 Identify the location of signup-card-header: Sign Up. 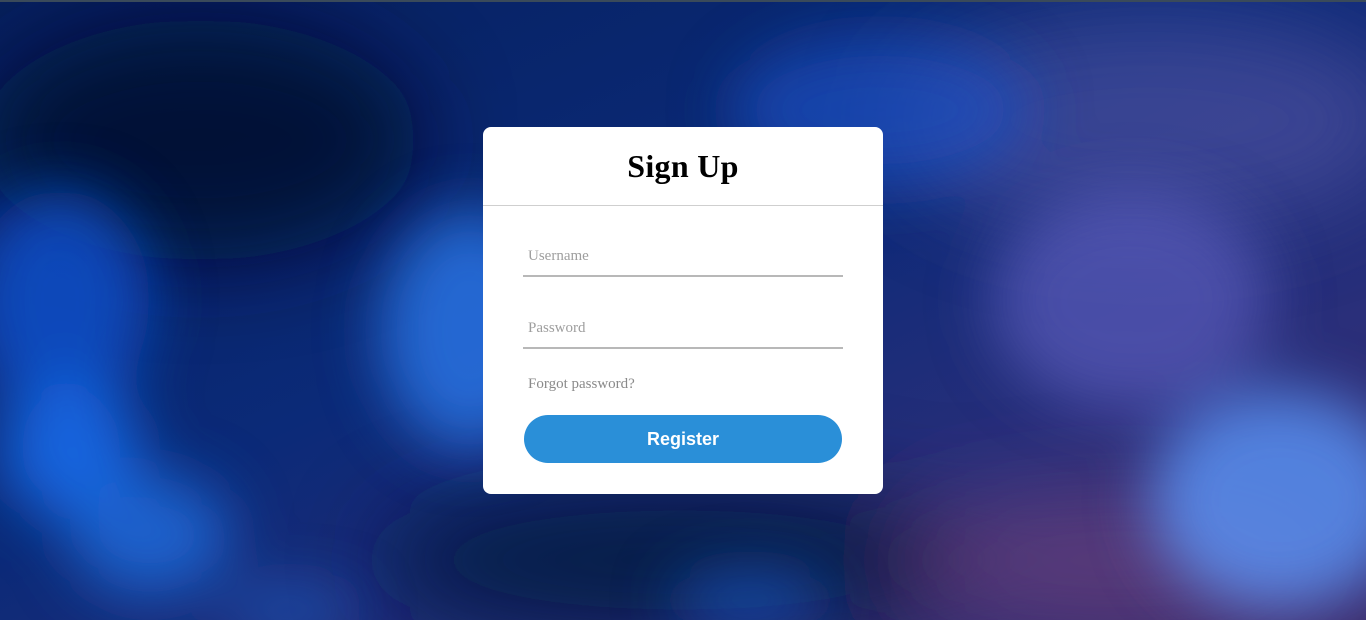
(683, 166).